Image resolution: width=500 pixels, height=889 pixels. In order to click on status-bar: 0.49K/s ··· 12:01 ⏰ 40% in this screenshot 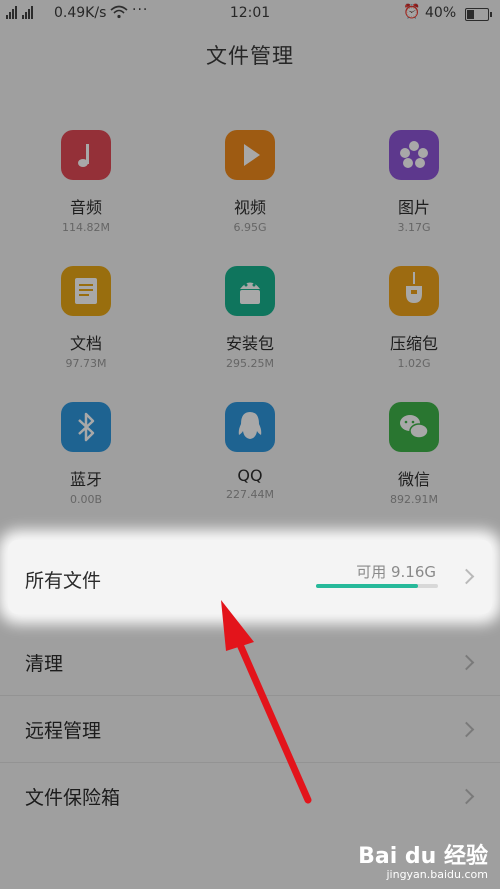, I will do `click(250, 14)`.